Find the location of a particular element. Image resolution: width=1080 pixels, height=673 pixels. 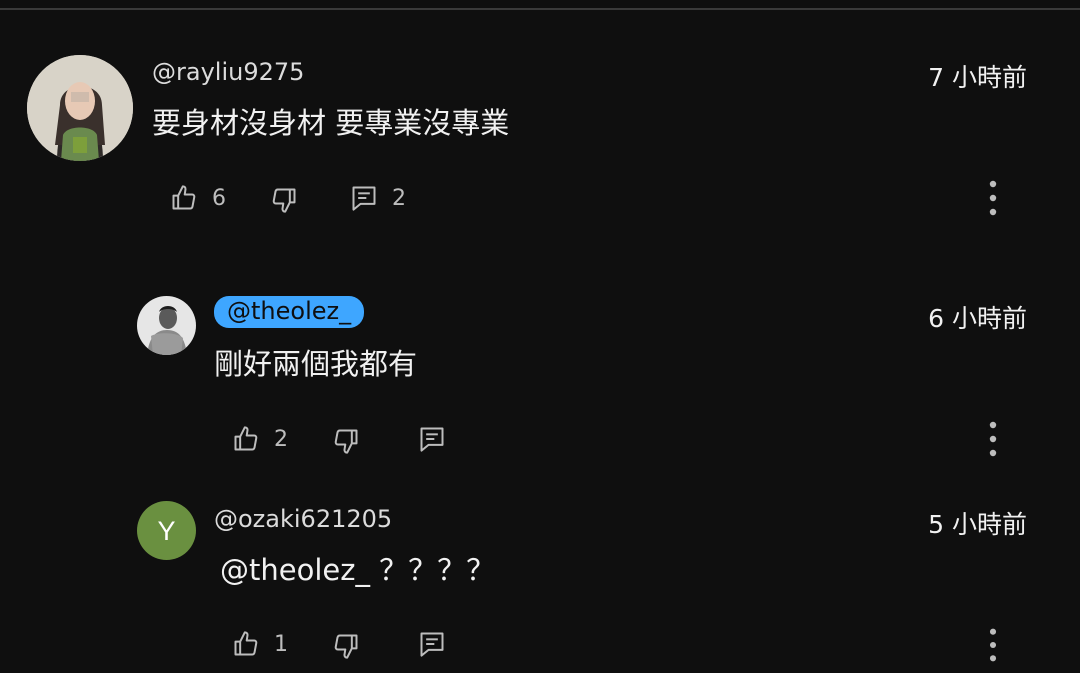

comment-timestamp: 7 小時前 is located at coordinates (977, 78).